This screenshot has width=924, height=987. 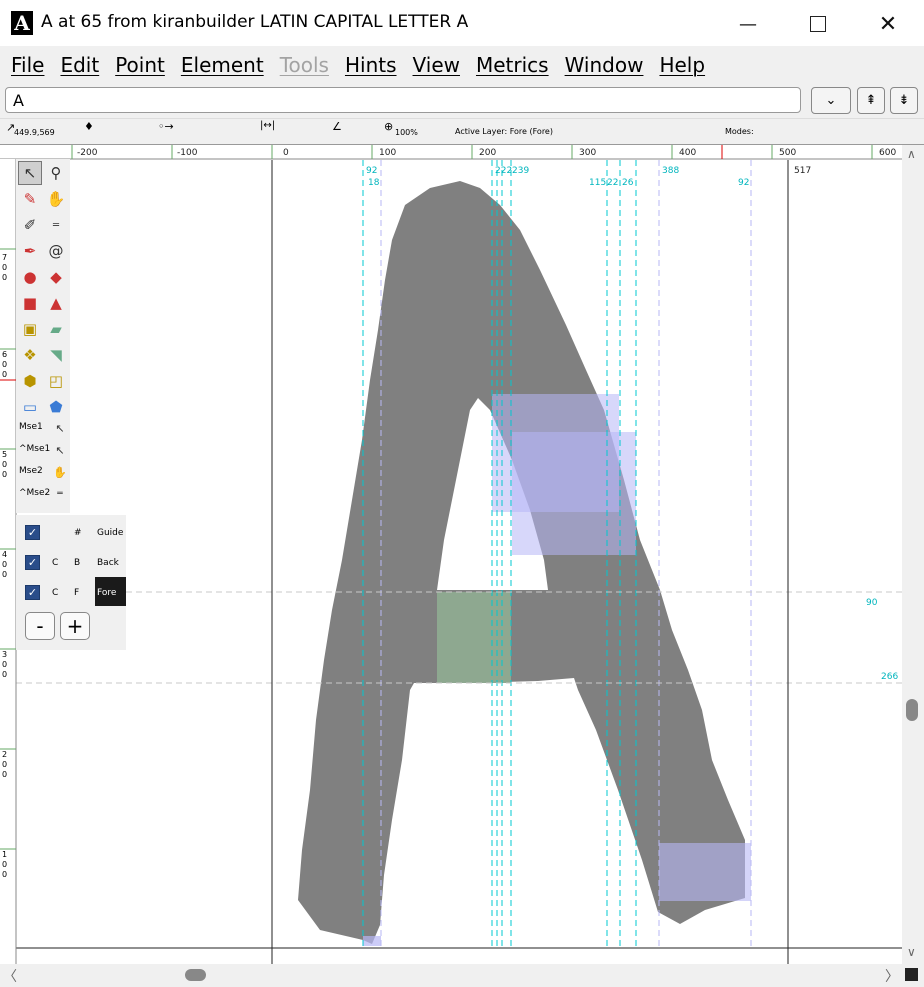 I want to click on scroll-right-icon: 〉, so click(x=892, y=976).